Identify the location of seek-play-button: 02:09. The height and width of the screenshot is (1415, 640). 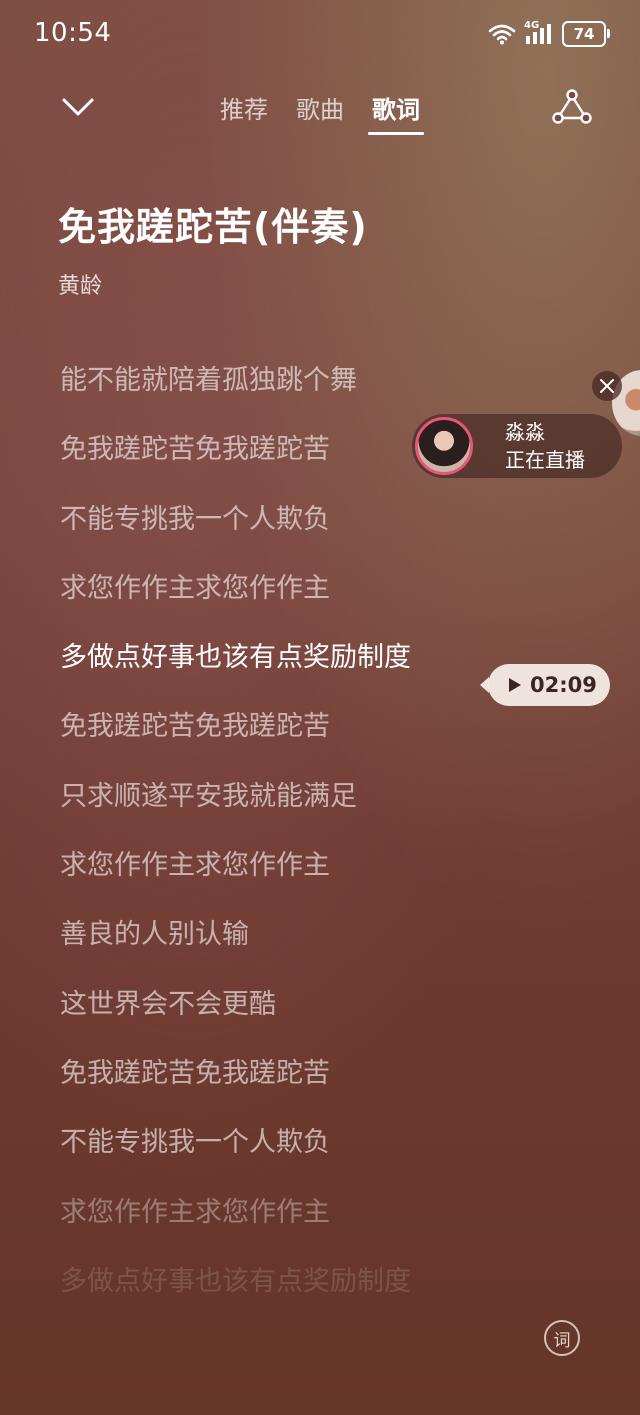
(545, 685).